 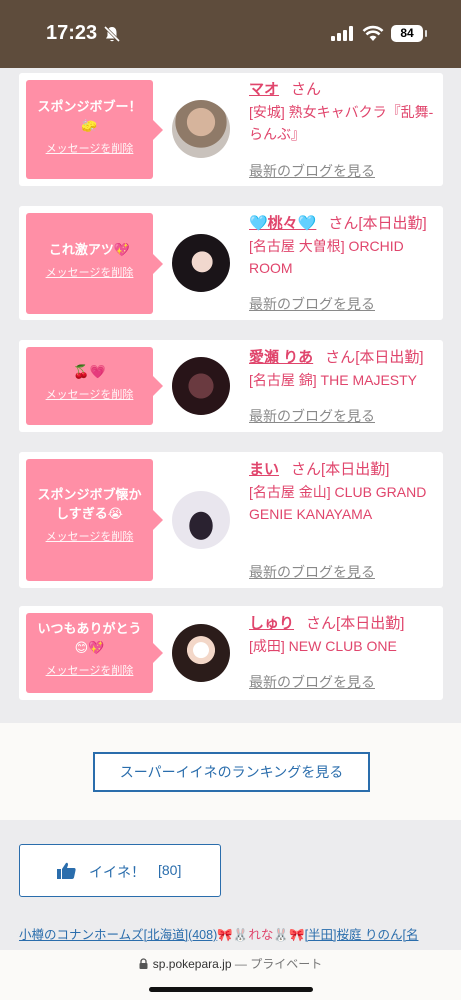 What do you see at coordinates (281, 357) in the screenshot?
I see `girl-name-link: 愛瀬 りあ` at bounding box center [281, 357].